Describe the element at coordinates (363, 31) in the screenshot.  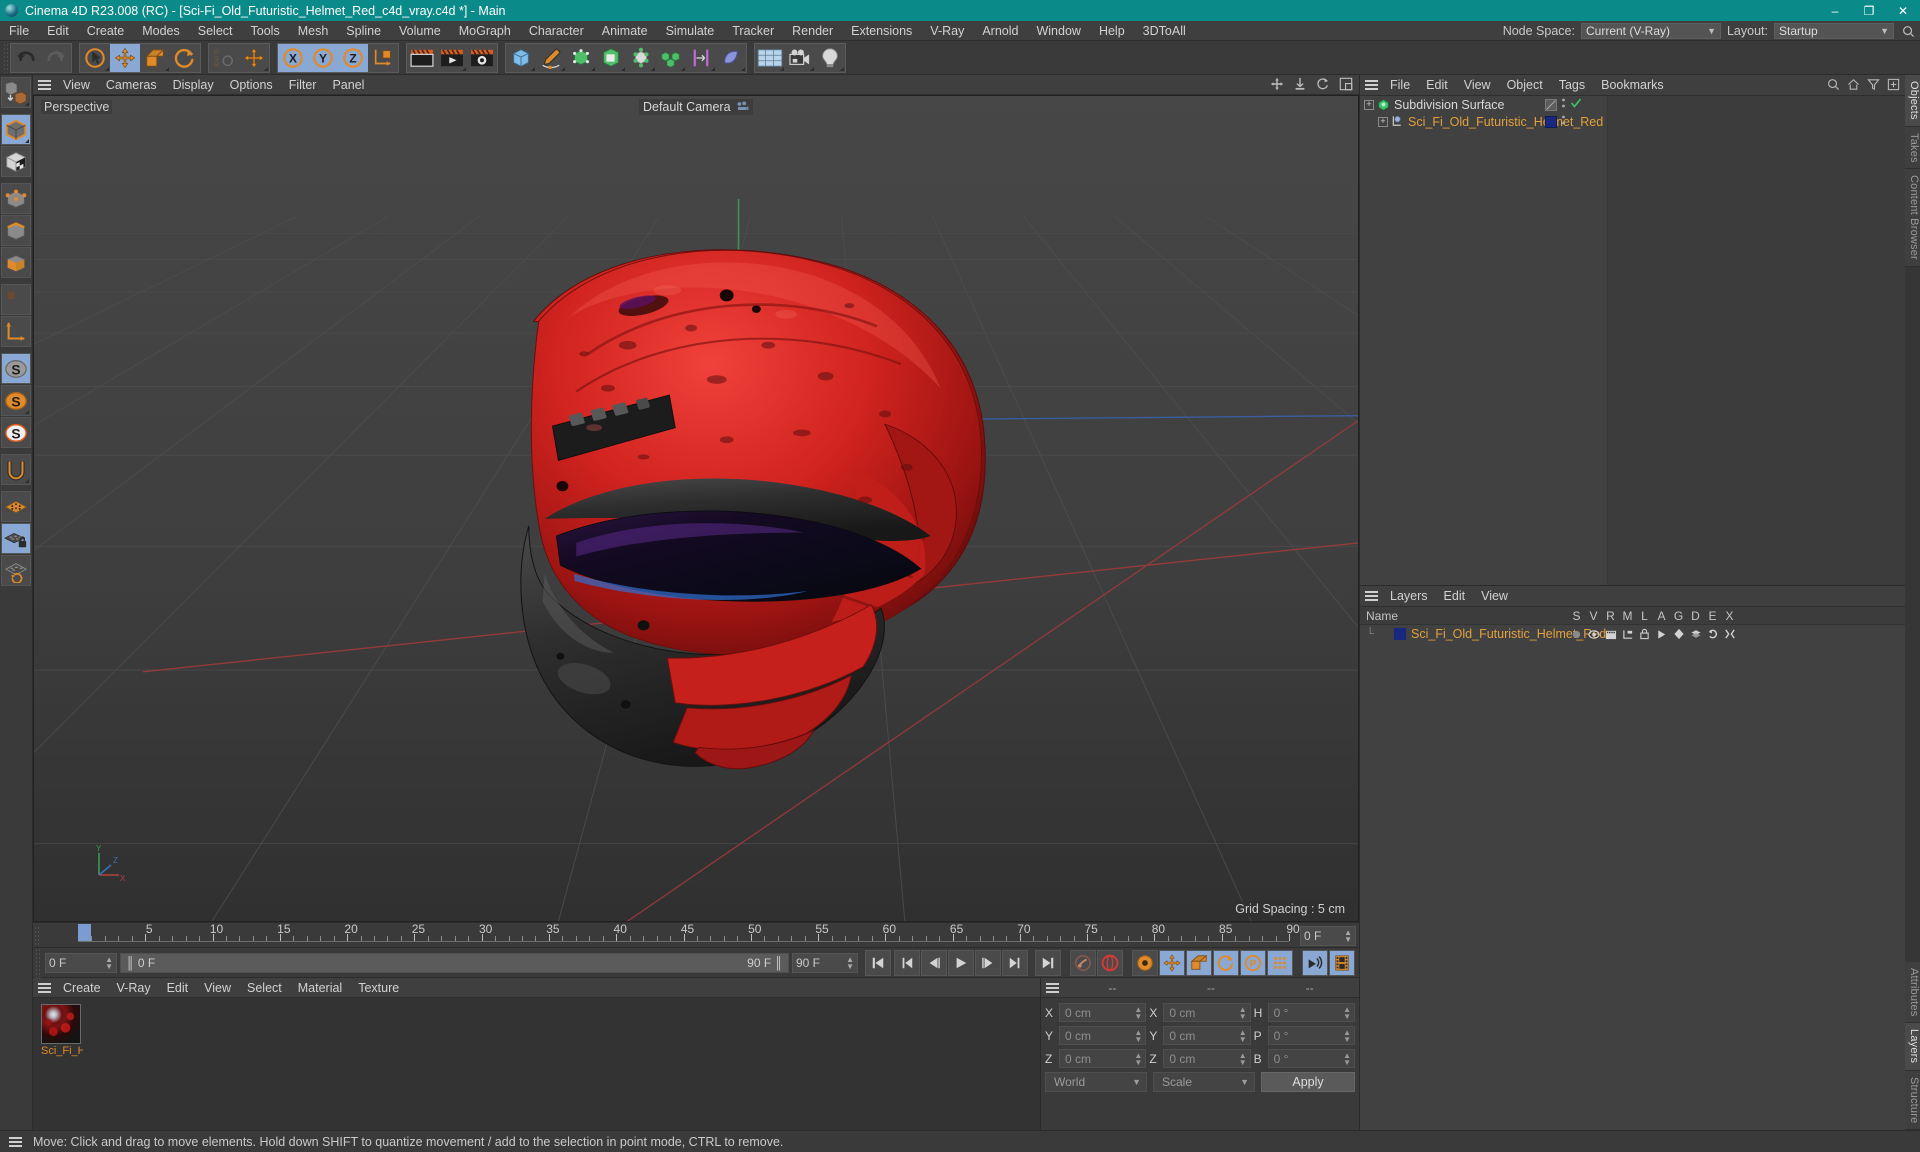
I see `menu-item-spline: Spline` at that location.